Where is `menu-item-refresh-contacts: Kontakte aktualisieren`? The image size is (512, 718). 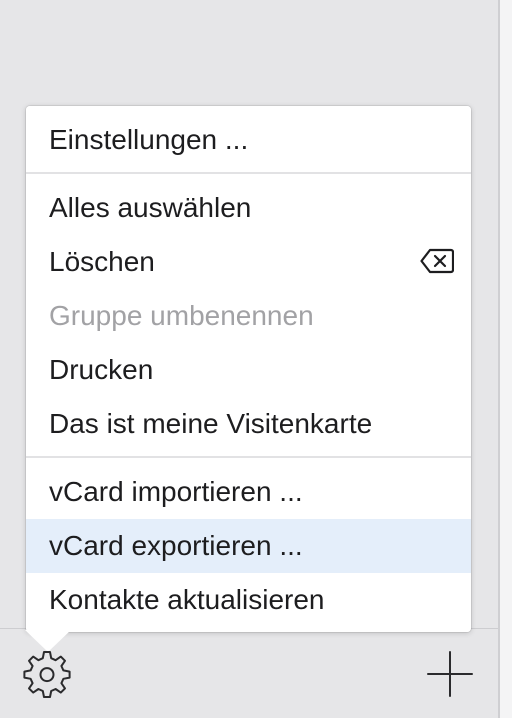
menu-item-refresh-contacts: Kontakte aktualisieren is located at coordinates (248, 600).